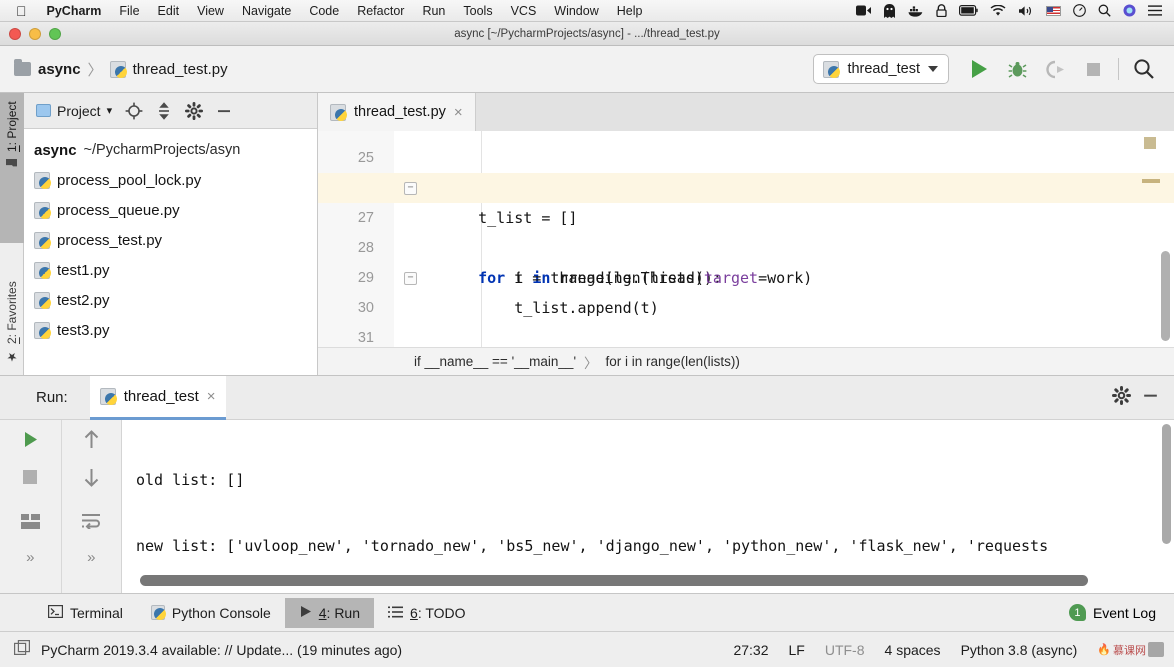 Image resolution: width=1174 pixels, height=667 pixels. I want to click on control-center-icon, so click(1158, 11).